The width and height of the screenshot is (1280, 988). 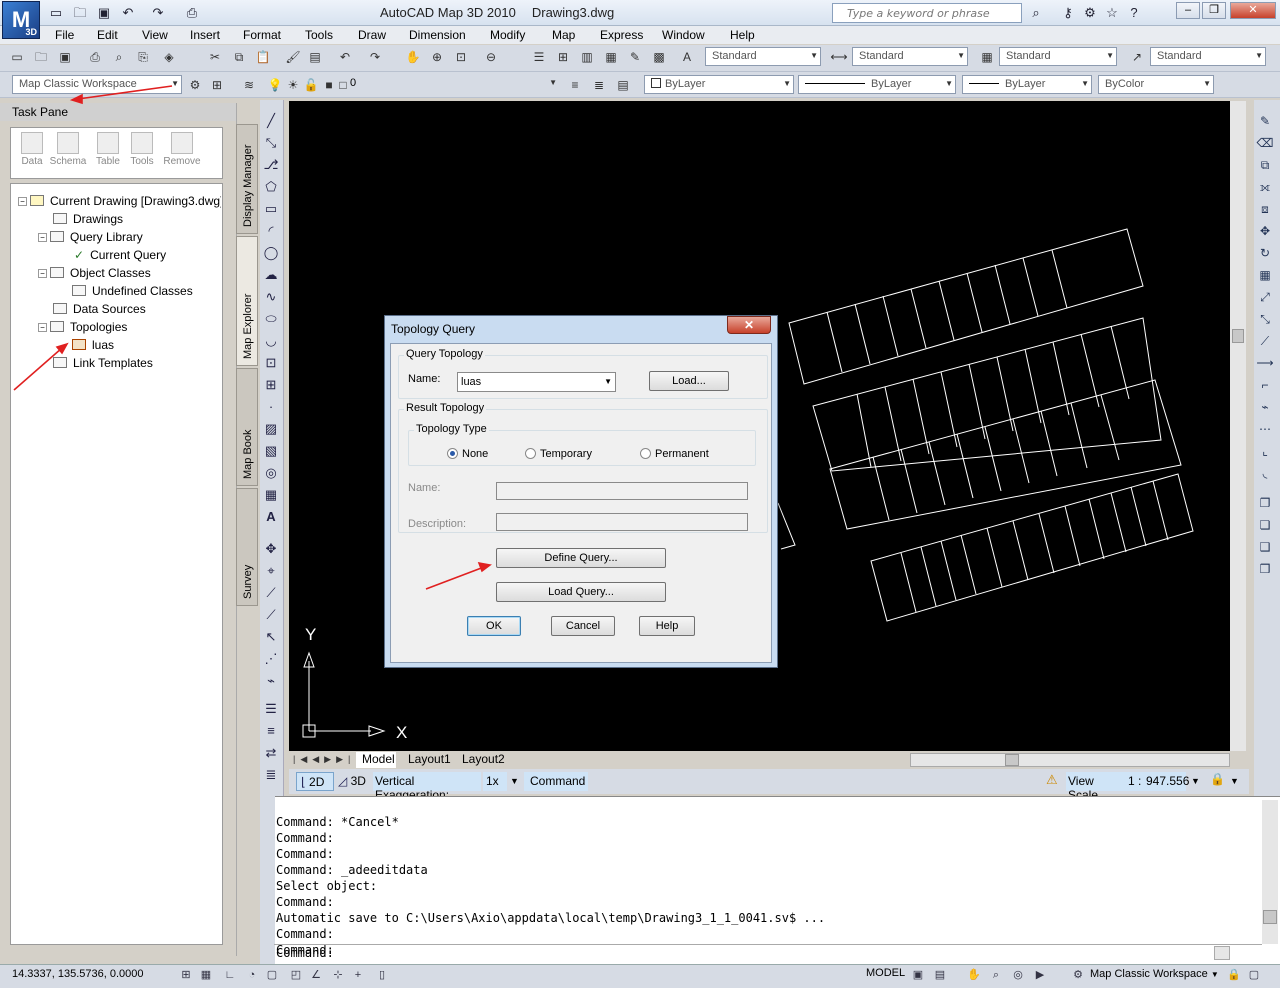 What do you see at coordinates (1018, 975) in the screenshot?
I see `steering-wheel-icon: ◎` at bounding box center [1018, 975].